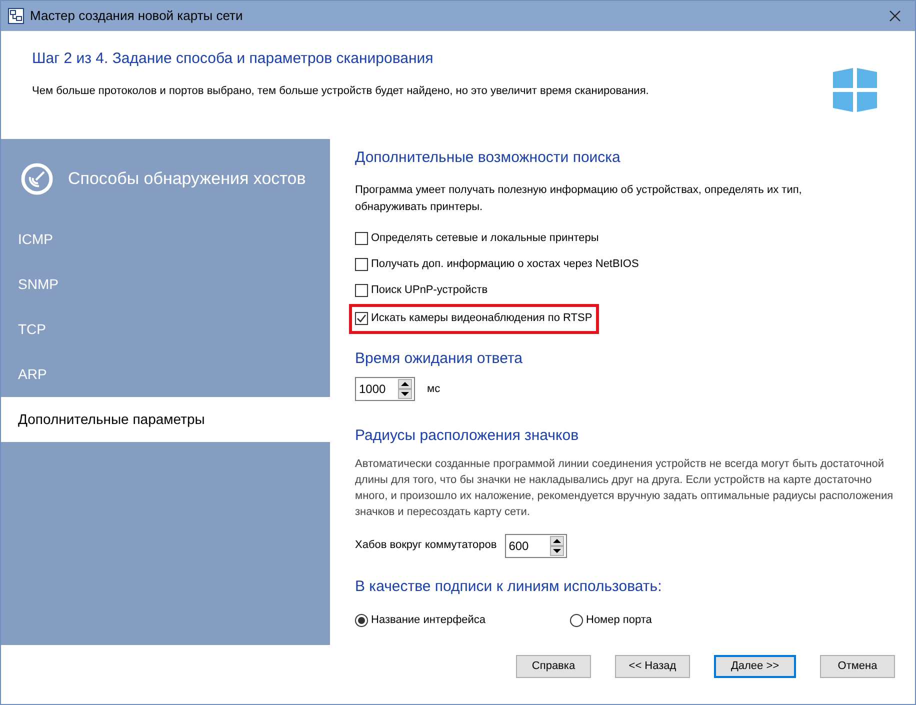 Image resolution: width=916 pixels, height=705 pixels. I want to click on section-description: Автоматически созданные программой линии соединения устройств не всегда могут быть достаточной длины для того, что бы значки не накладывались друг на друга. Если устройств на карте достаточно много, и произошло их наложение, рекомендуется вручную задать оптимальные радиусы расположения значков и пересоздать карту сети., so click(624, 488).